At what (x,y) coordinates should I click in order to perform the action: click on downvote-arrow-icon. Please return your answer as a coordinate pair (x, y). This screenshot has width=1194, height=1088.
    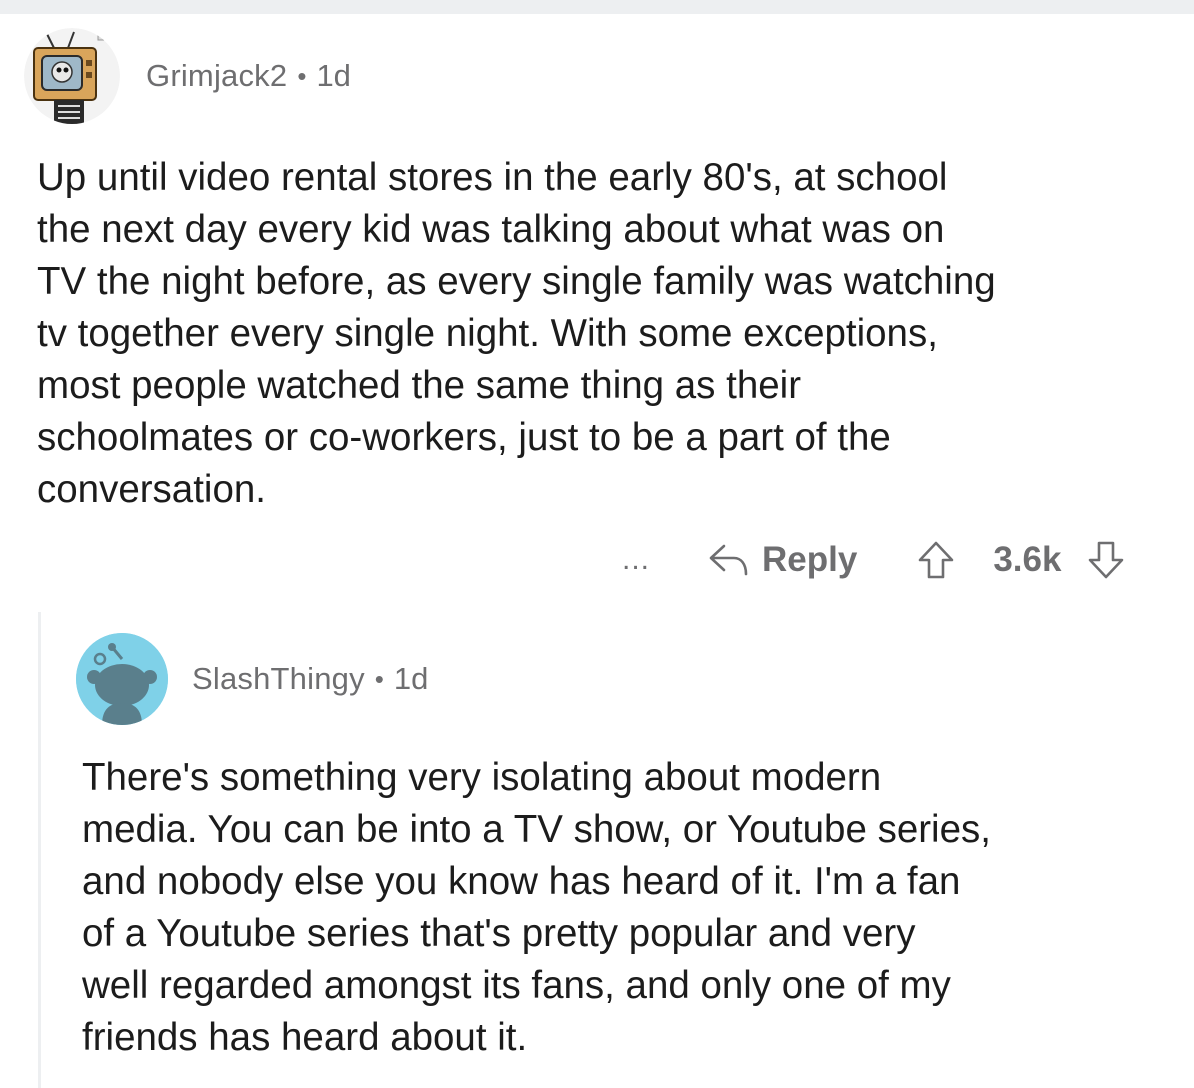
    Looking at the image, I should click on (1106, 560).